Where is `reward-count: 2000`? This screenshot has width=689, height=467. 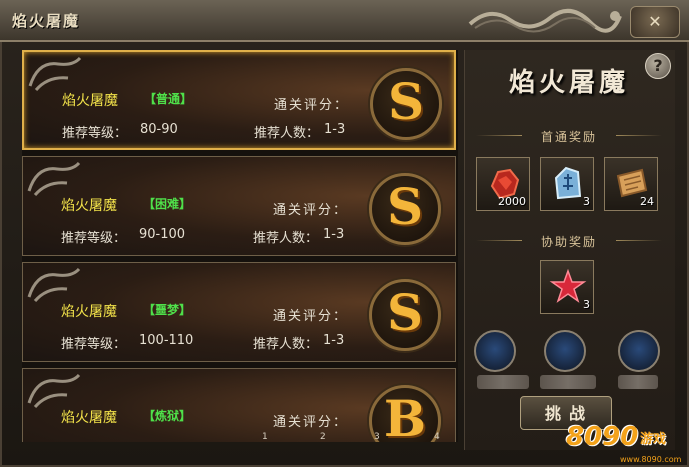
reward-count: 2000 is located at coordinates (512, 201).